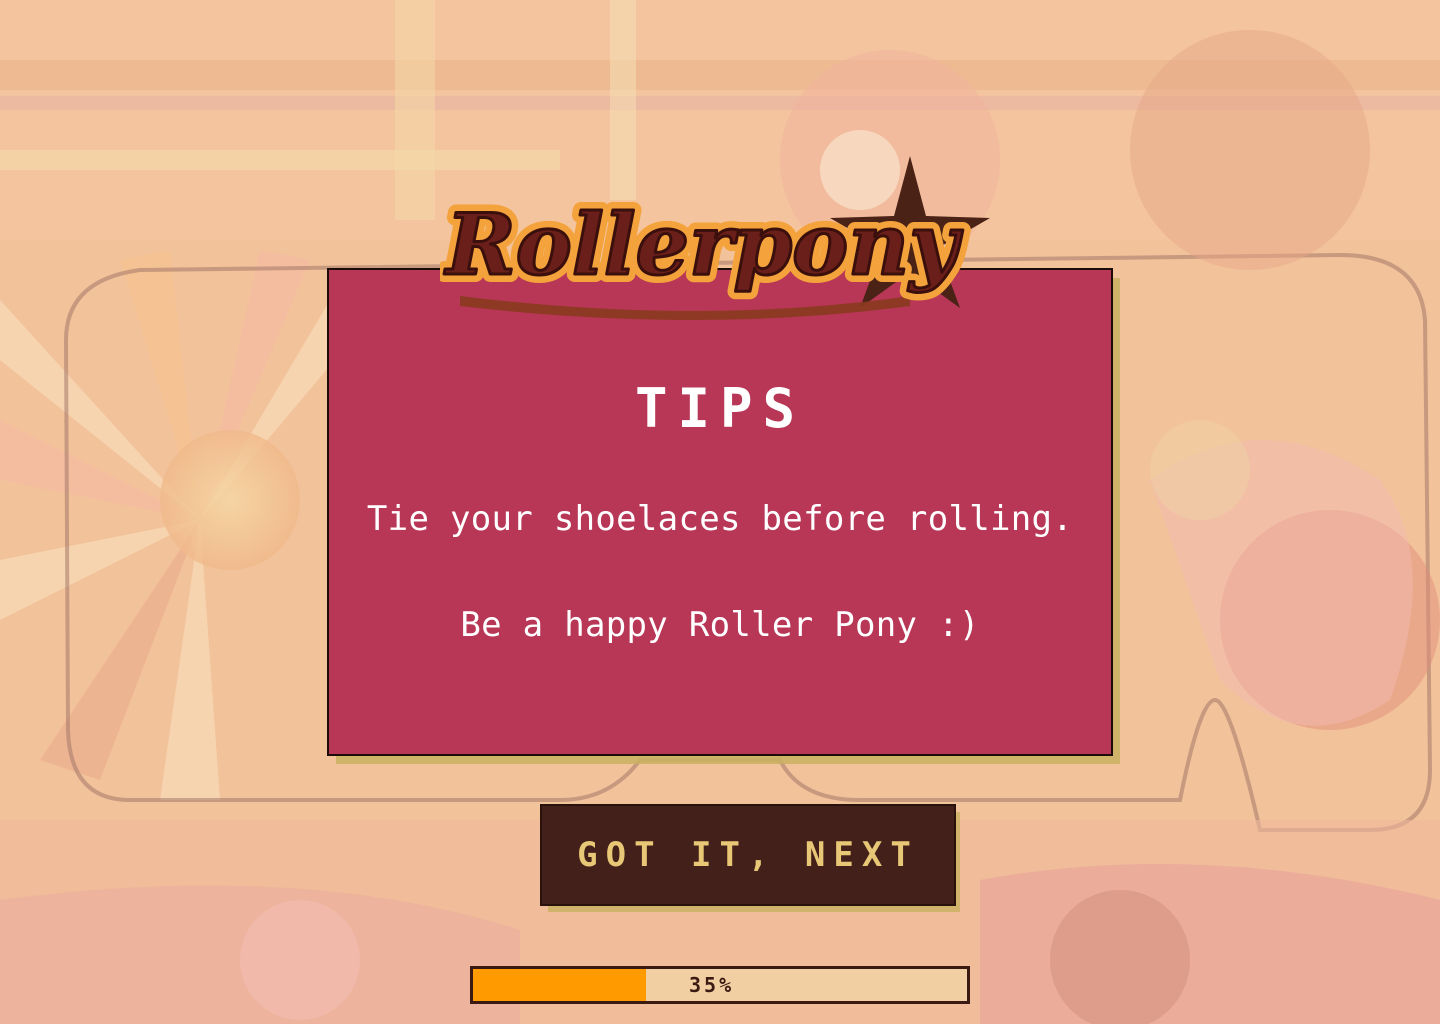 This screenshot has height=1024, width=1440. I want to click on tips-title: TIPS, so click(720, 408).